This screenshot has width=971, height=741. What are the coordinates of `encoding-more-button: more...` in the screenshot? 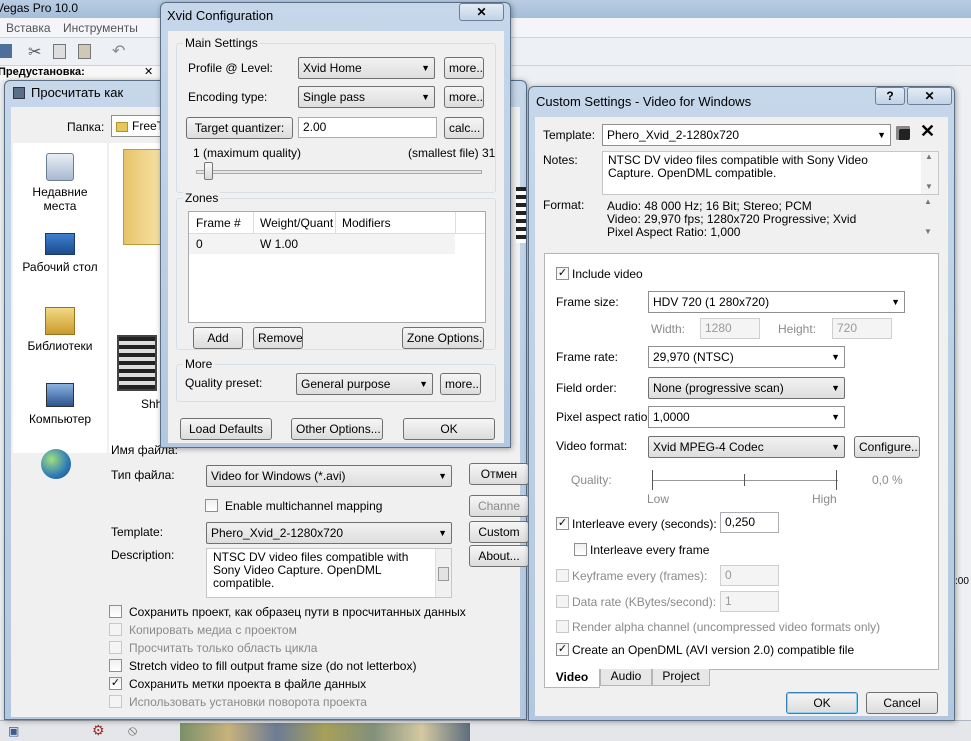 It's located at (464, 97).